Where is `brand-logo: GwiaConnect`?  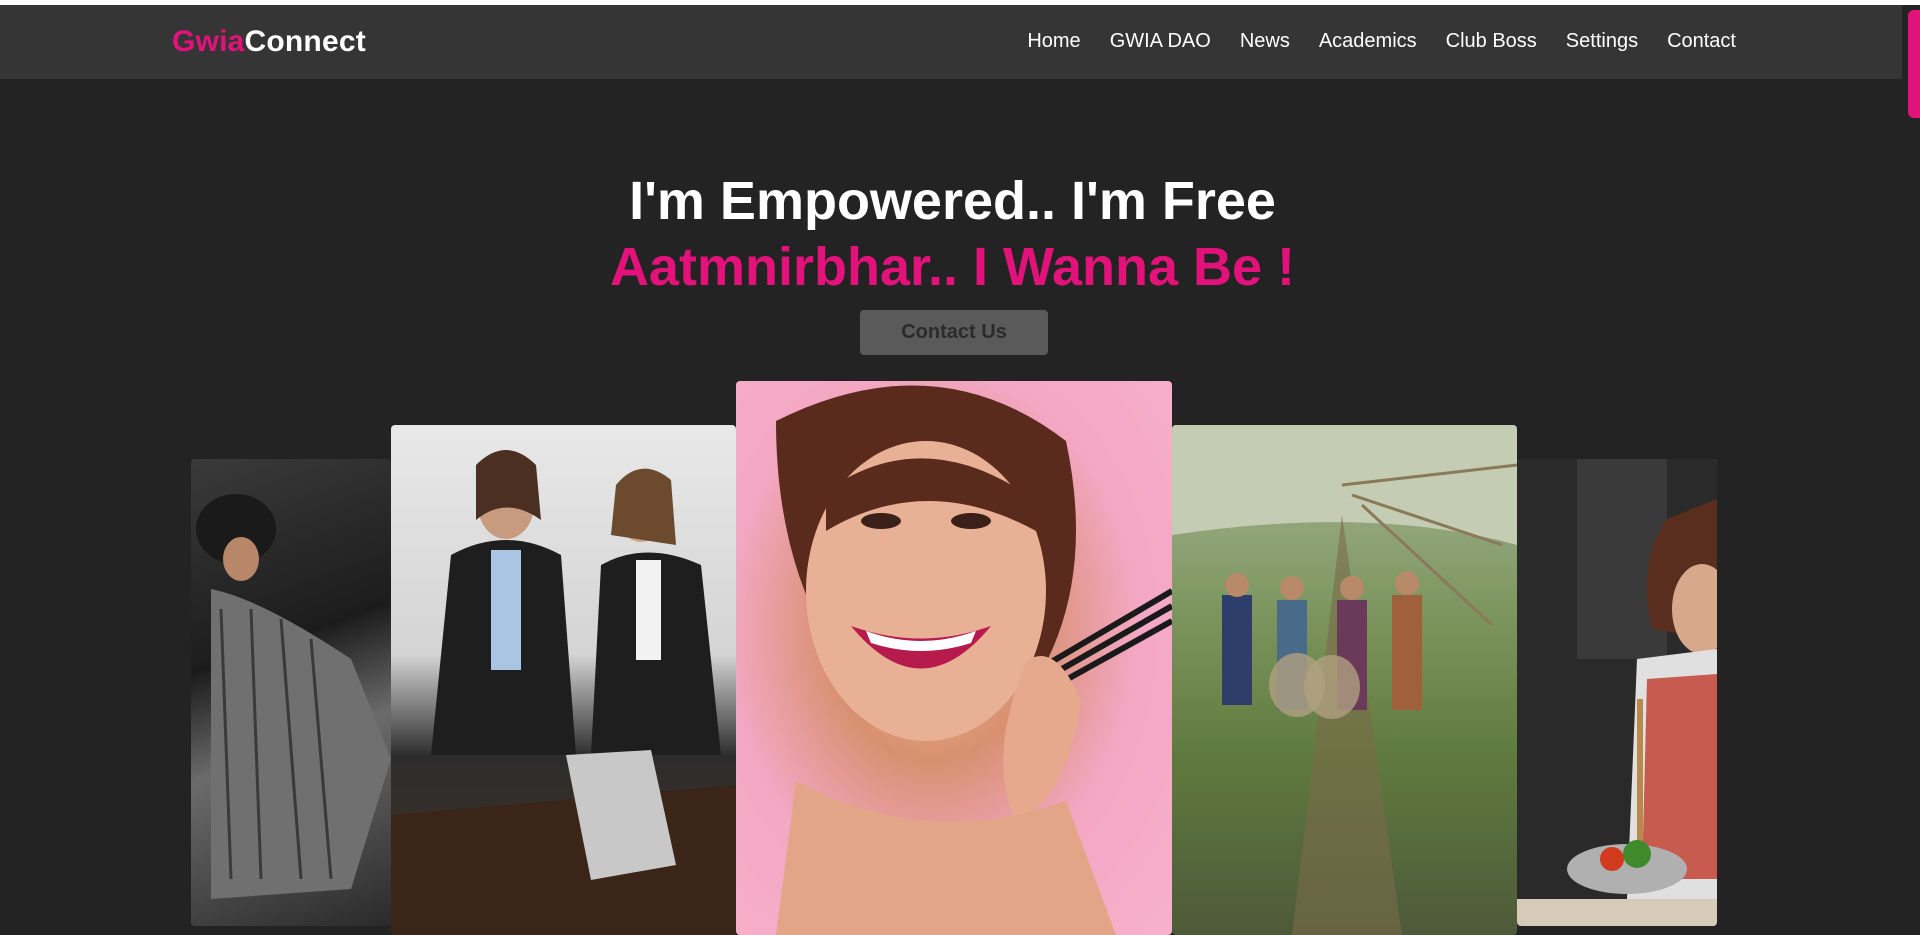 brand-logo: GwiaConnect is located at coordinates (269, 42).